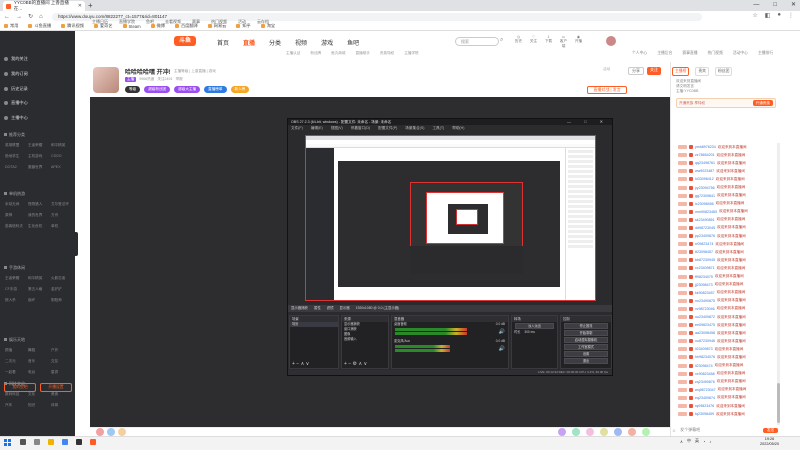 The image size is (800, 450). Describe the element at coordinates (705, 260) in the screenshot. I see `chat-username: bb87230945` at that location.